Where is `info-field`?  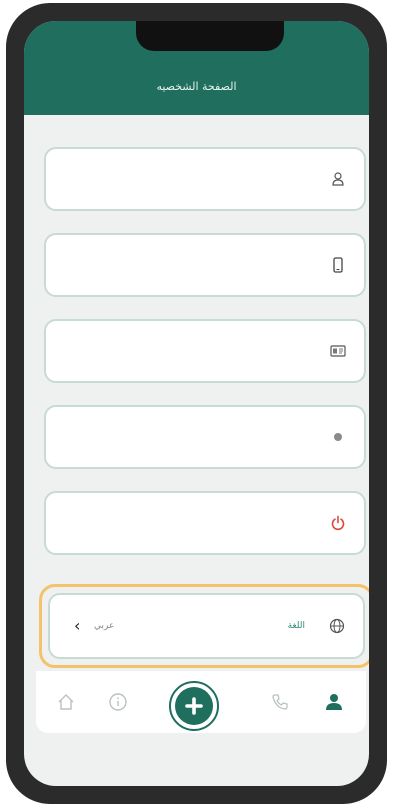 info-field is located at coordinates (205, 437).